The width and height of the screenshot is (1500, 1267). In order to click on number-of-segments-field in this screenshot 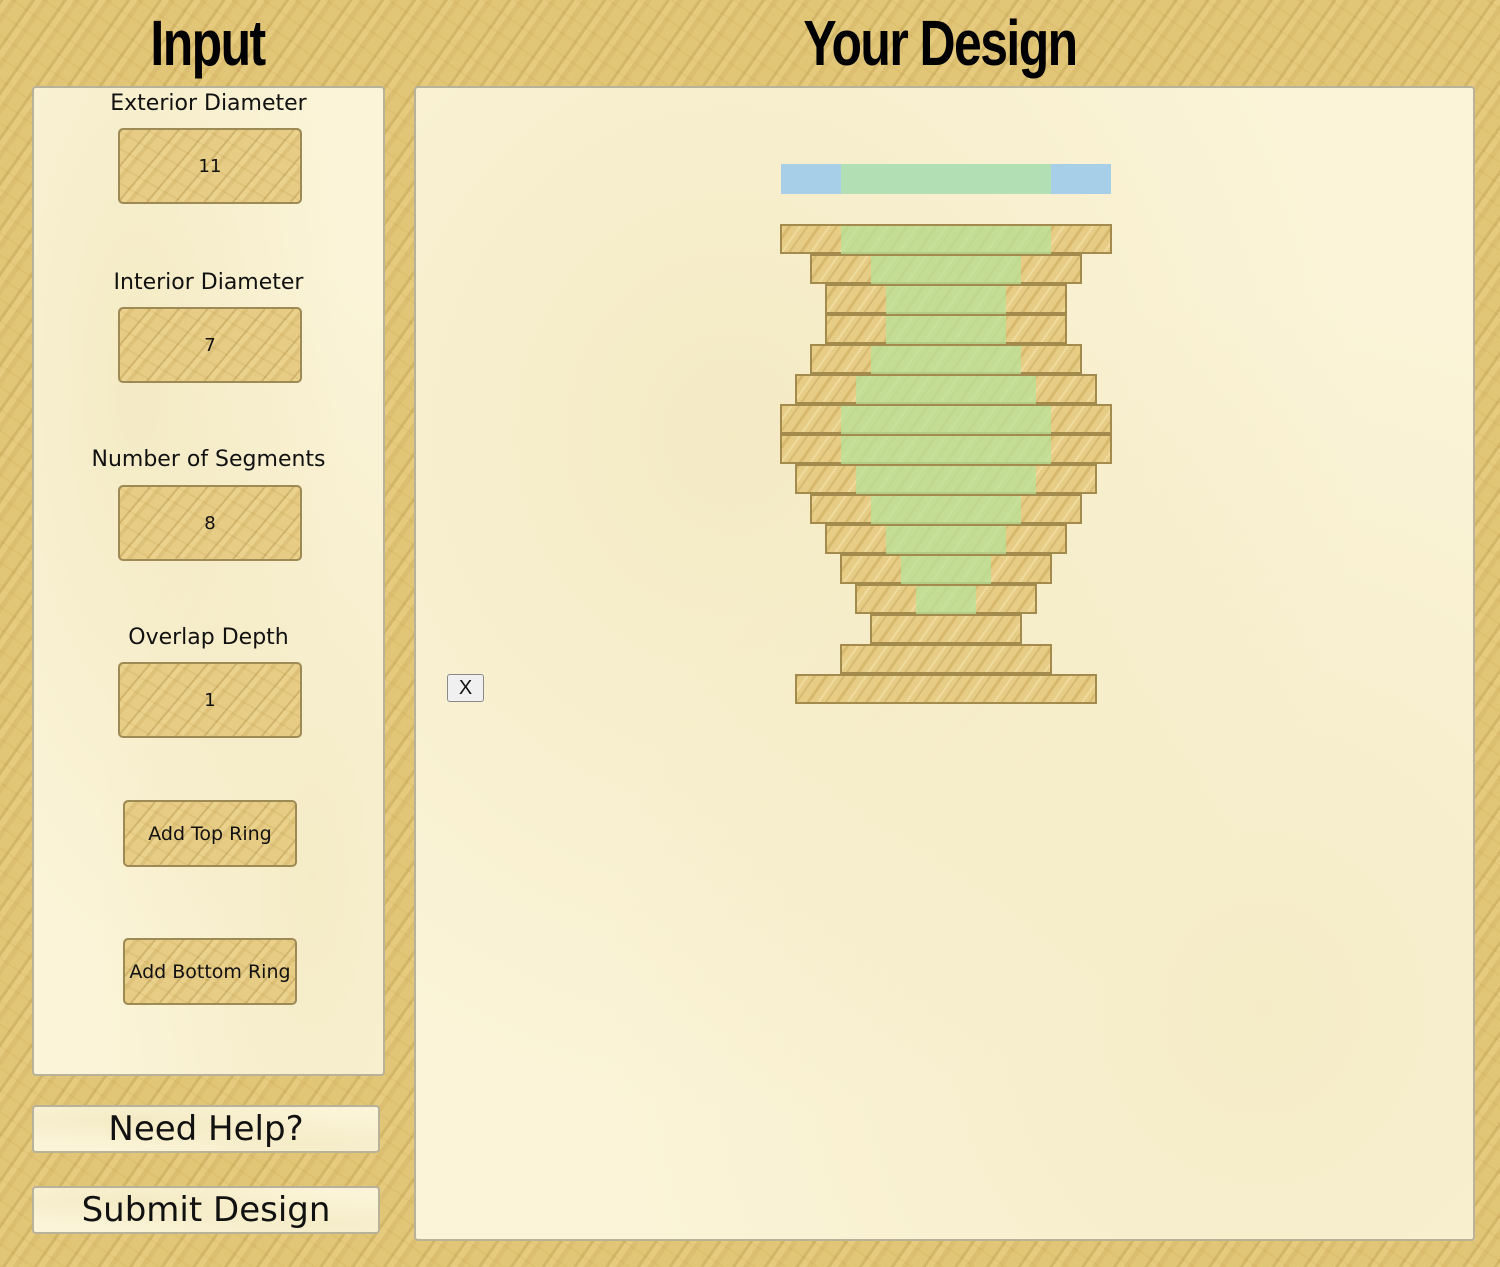, I will do `click(210, 523)`.